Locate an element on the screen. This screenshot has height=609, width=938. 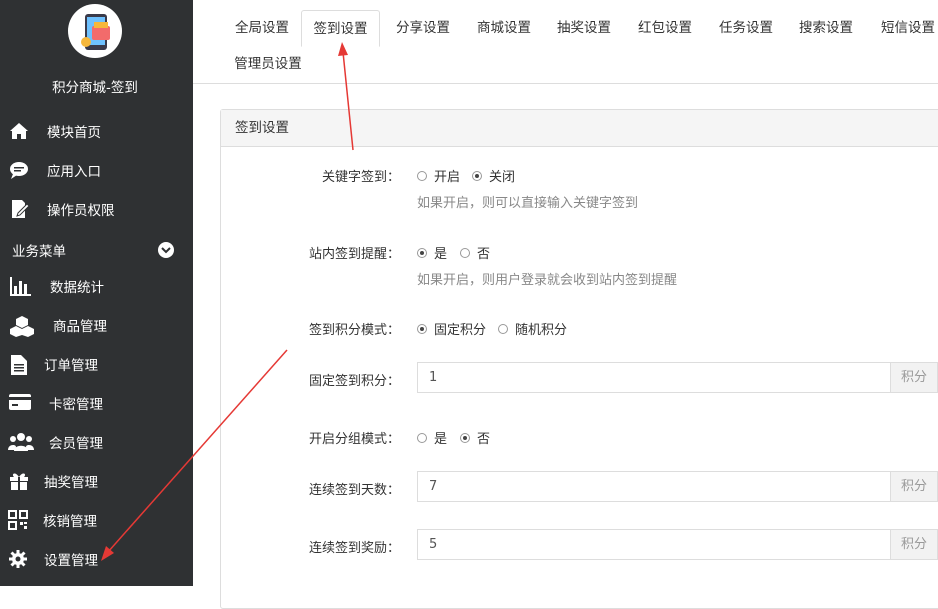
tab-lottery: 抽奖设置 is located at coordinates (584, 28).